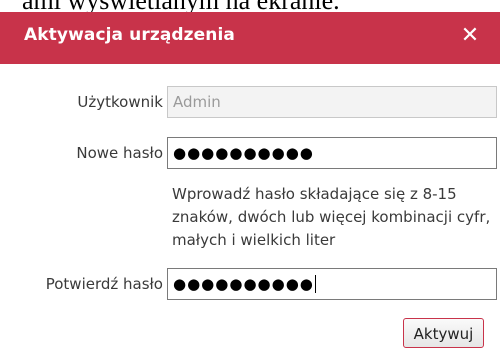  I want to click on user-value: Admin, so click(197, 102).